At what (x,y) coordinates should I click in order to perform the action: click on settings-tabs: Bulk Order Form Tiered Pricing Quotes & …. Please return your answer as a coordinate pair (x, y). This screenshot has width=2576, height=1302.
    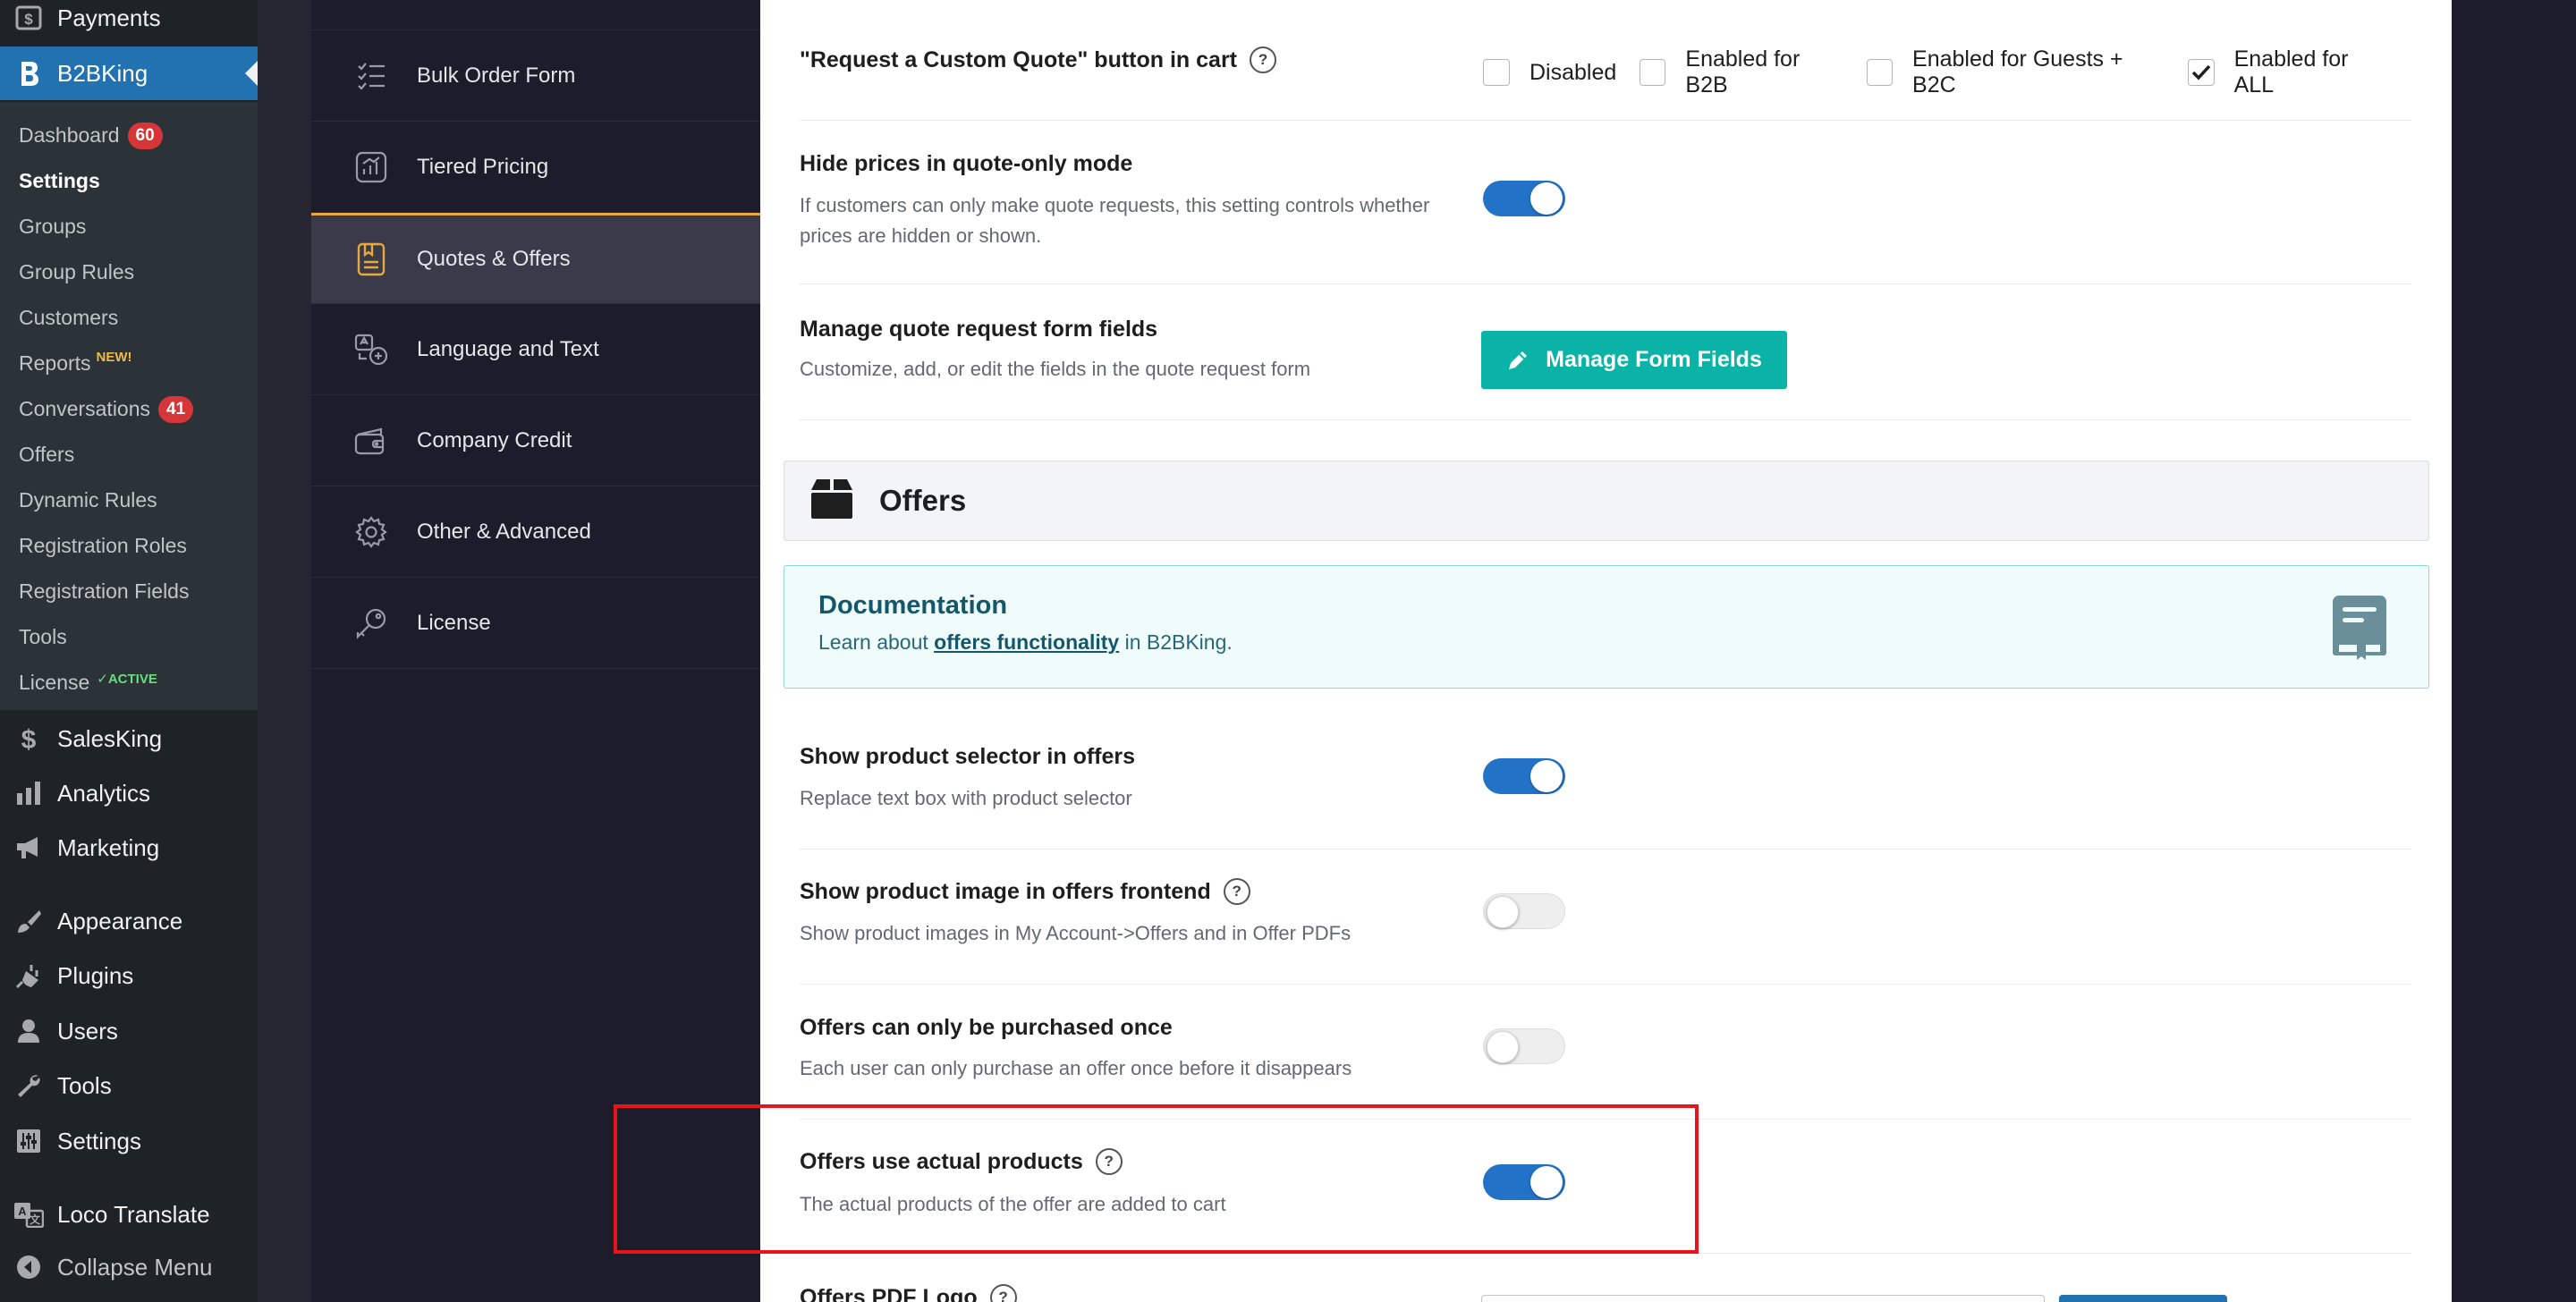
    Looking at the image, I should click on (535, 334).